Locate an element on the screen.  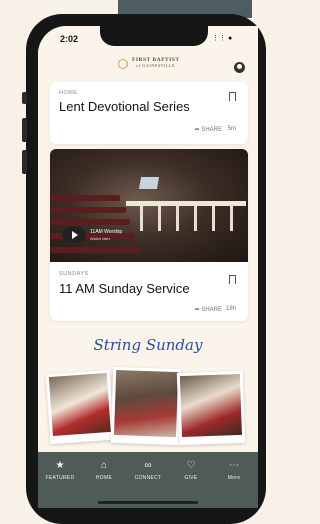
church-logo-icon is located at coordinates (123, 64).